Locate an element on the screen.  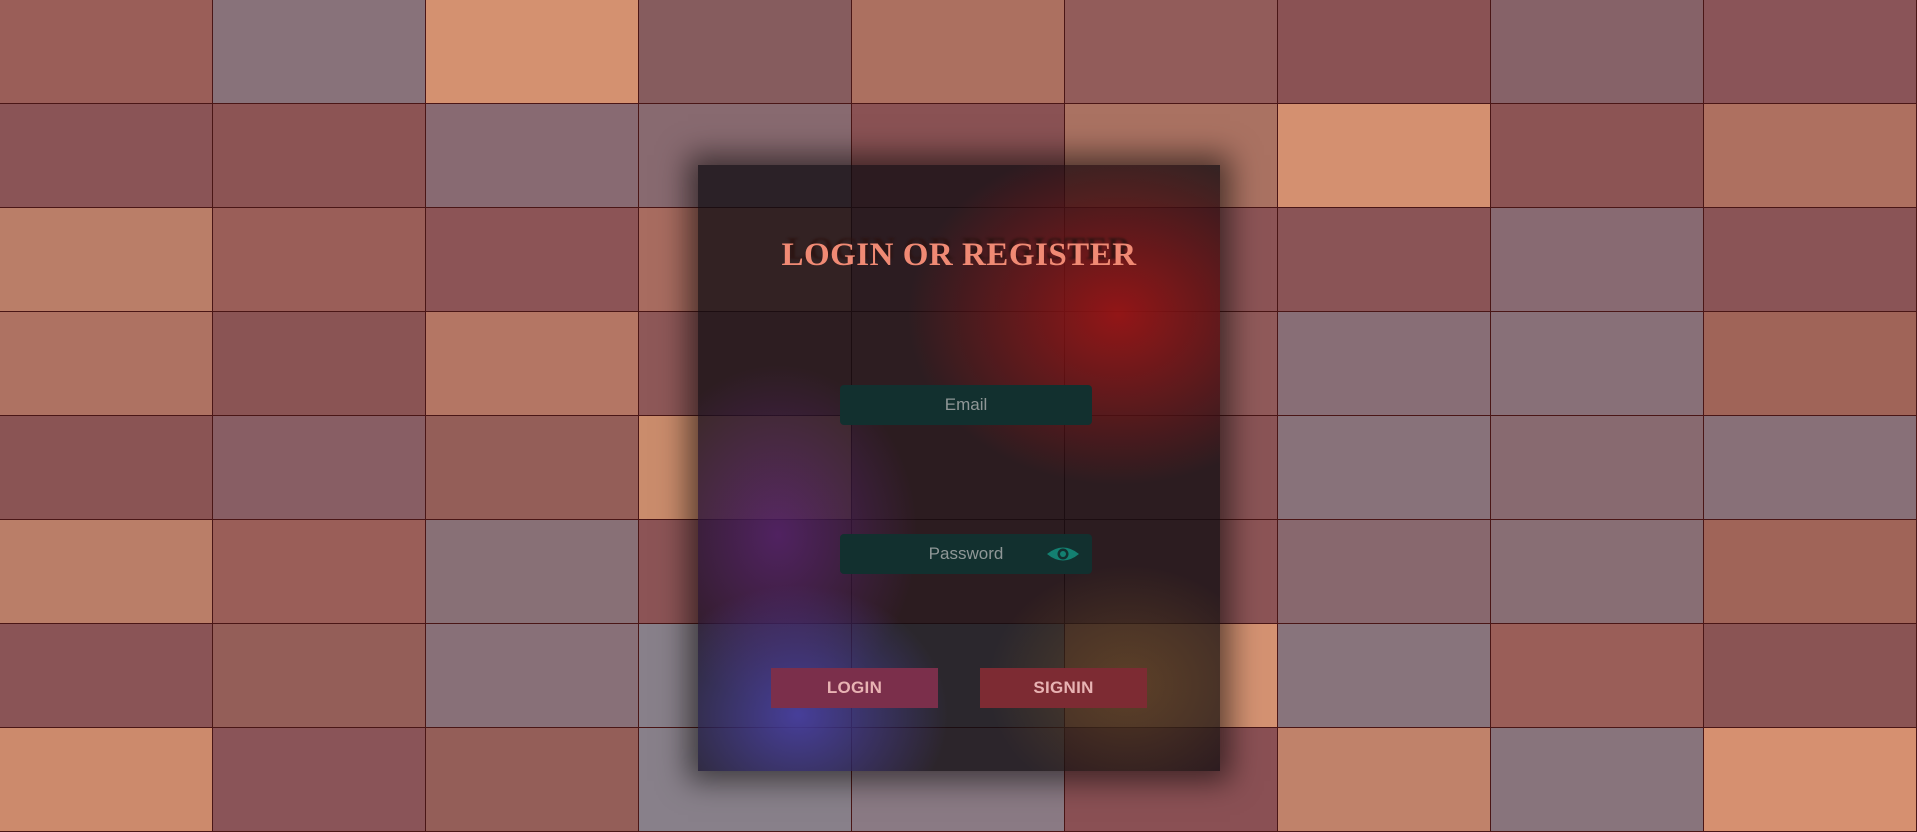
email-input is located at coordinates (966, 405).